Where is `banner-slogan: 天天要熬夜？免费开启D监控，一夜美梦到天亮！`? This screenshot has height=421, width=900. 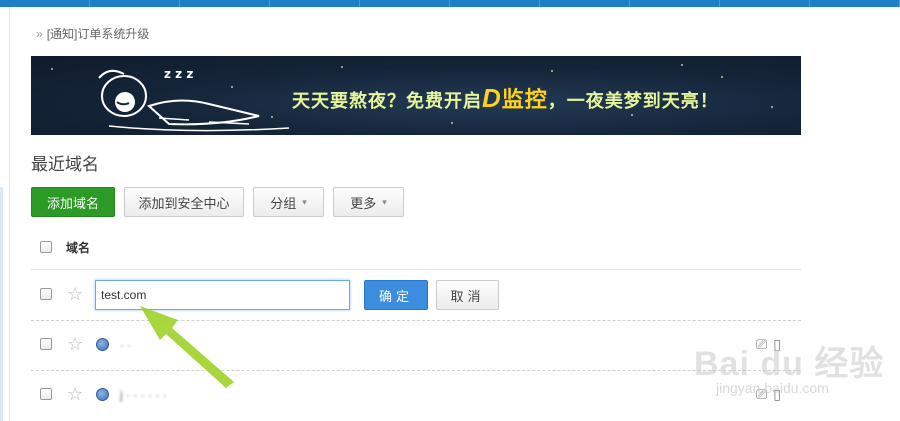 banner-slogan: 天天要熬夜？免费开启D监控，一夜美梦到天亮！ is located at coordinates (505, 98).